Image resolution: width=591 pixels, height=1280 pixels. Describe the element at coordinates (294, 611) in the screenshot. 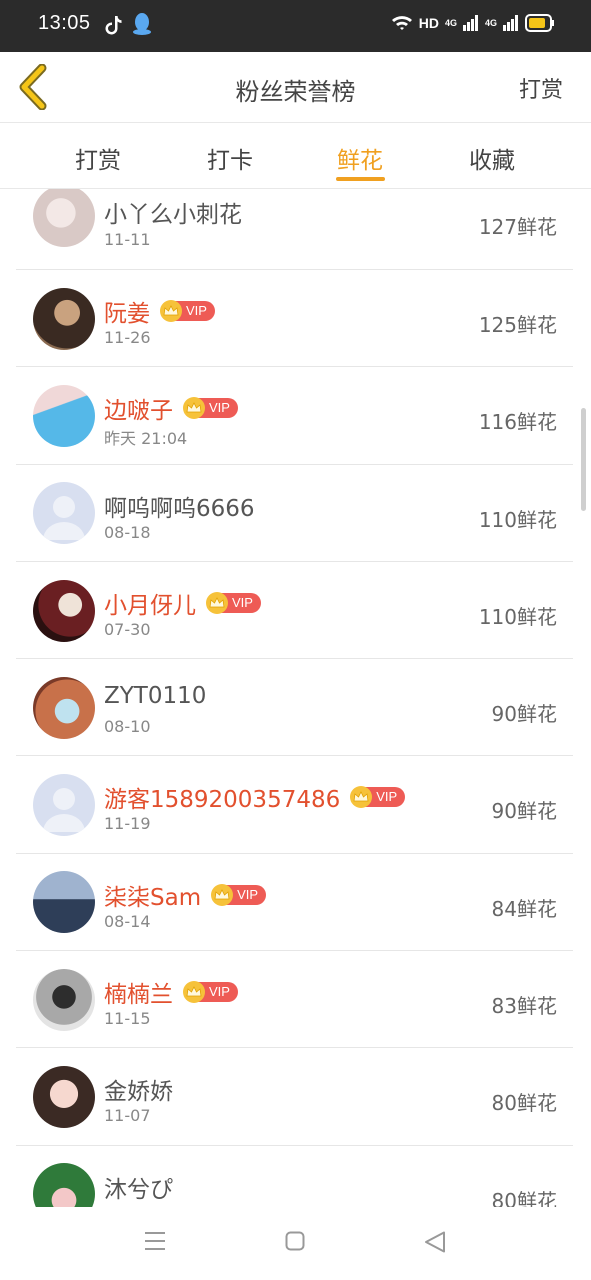

I see `fan-row: 小月伢儿 VIP 07-30 110鲜花` at that location.